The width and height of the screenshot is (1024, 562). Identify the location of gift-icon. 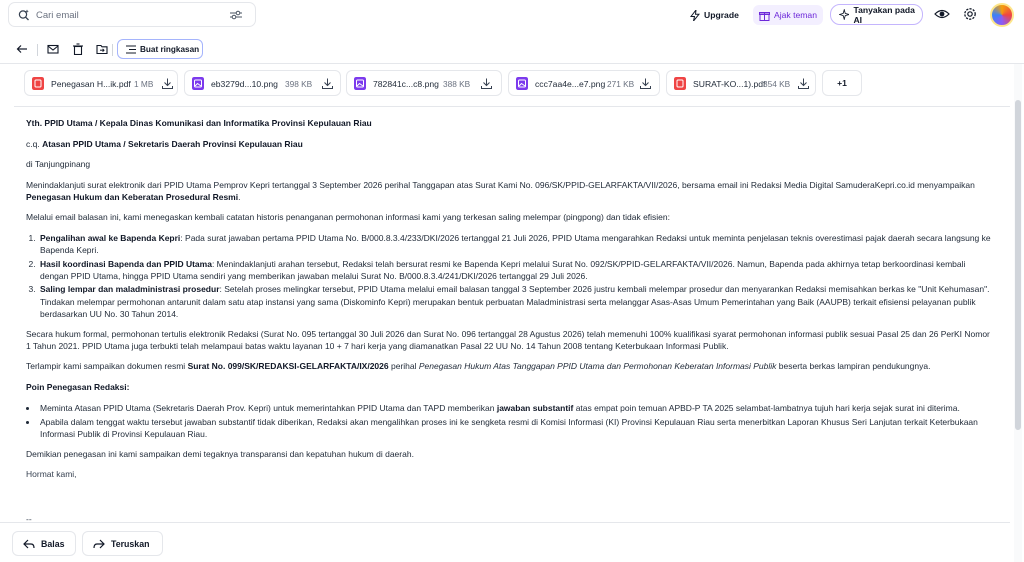
(764, 16).